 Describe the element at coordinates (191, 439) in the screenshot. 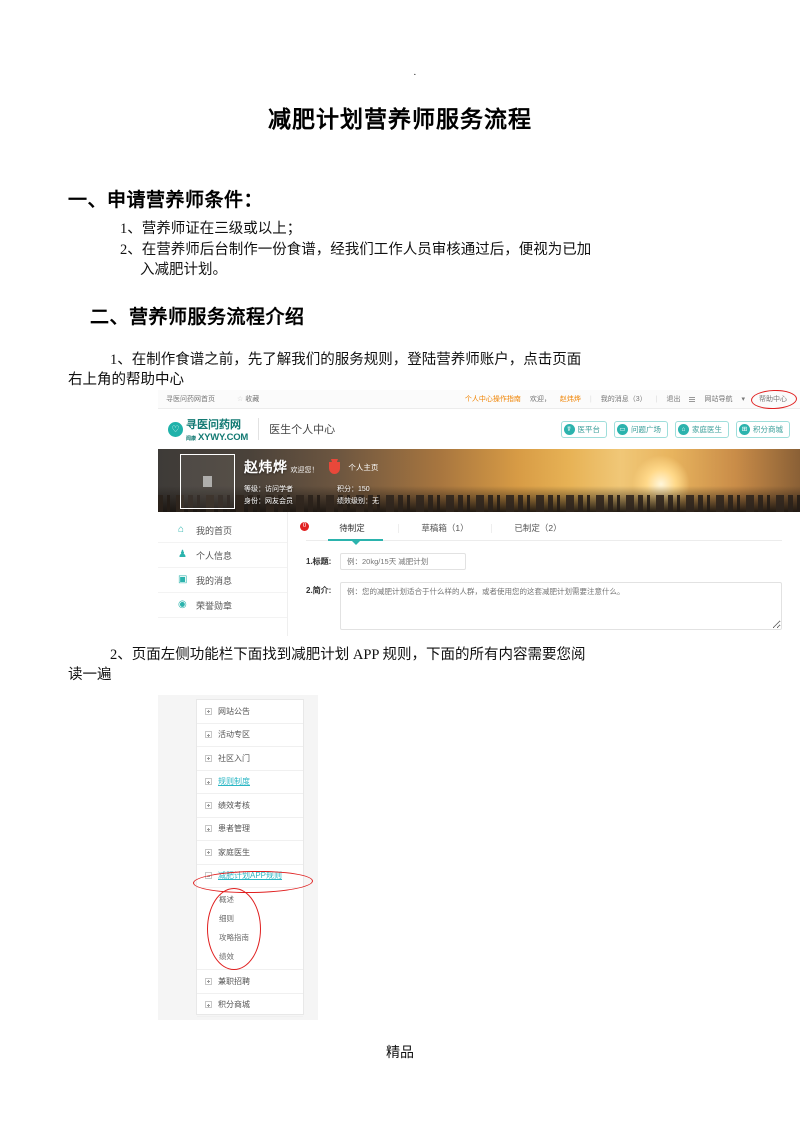

I see `logo-sub-text: 闻康` at that location.